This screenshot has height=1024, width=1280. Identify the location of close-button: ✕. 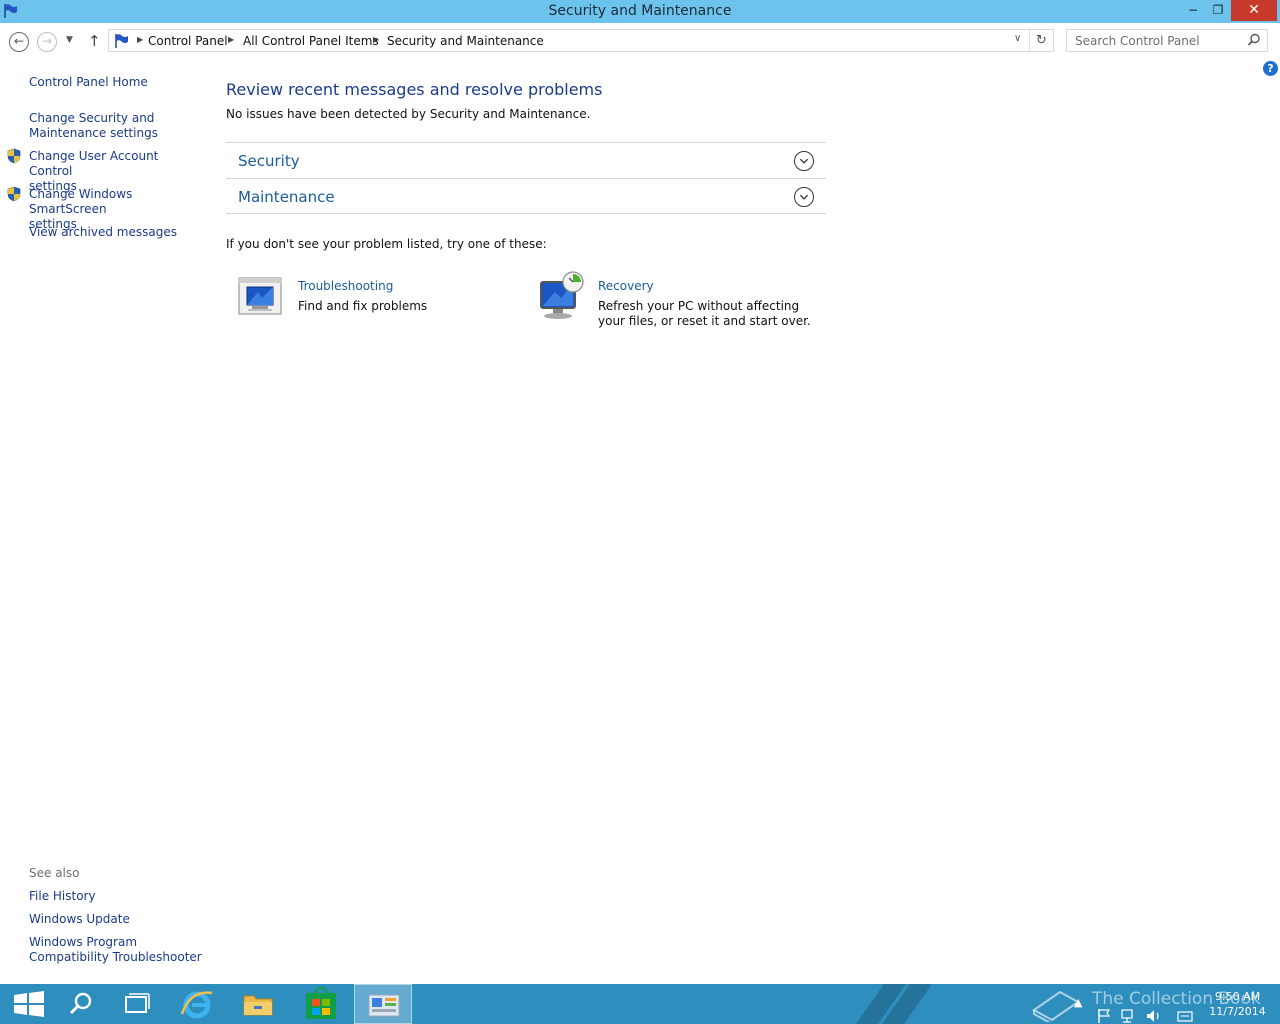
(1254, 10).